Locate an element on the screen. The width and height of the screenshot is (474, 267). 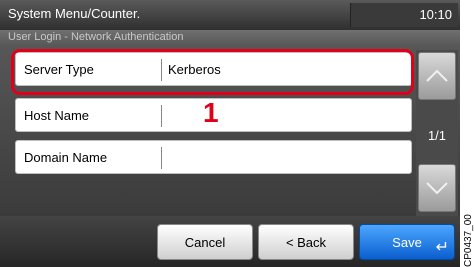
highlight-frame is located at coordinates (212, 72).